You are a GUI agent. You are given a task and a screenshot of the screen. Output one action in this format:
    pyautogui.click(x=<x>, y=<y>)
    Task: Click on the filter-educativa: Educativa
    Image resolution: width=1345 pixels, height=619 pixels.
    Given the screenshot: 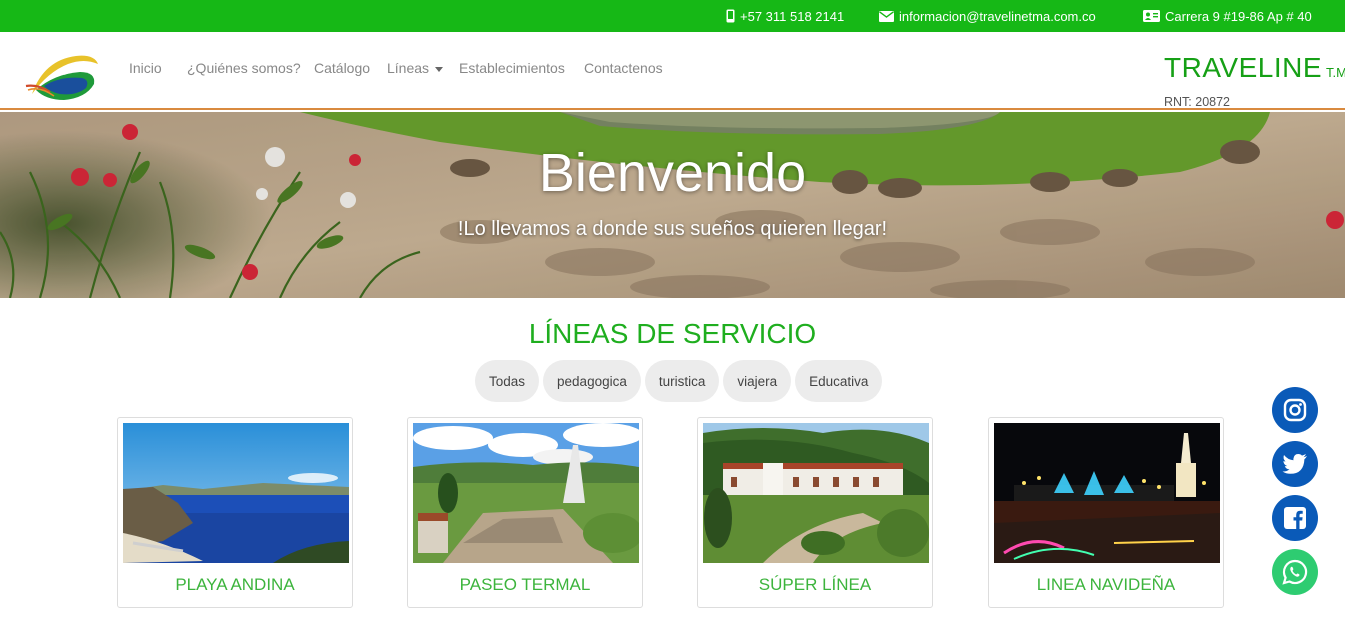 What is the action you would take?
    pyautogui.click(x=839, y=381)
    